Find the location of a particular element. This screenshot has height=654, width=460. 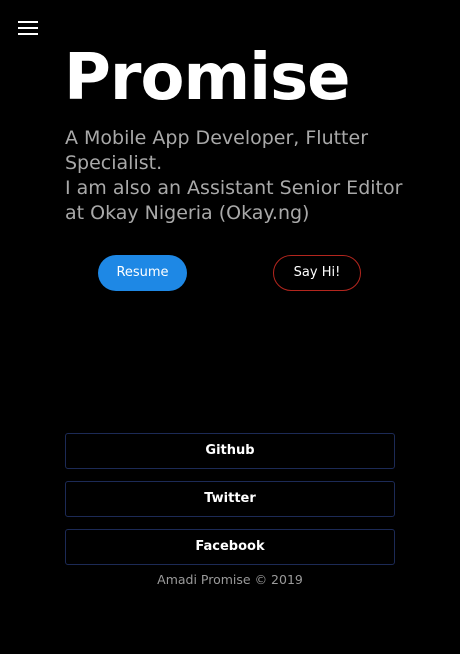

facebook-link: Facebook is located at coordinates (230, 547).